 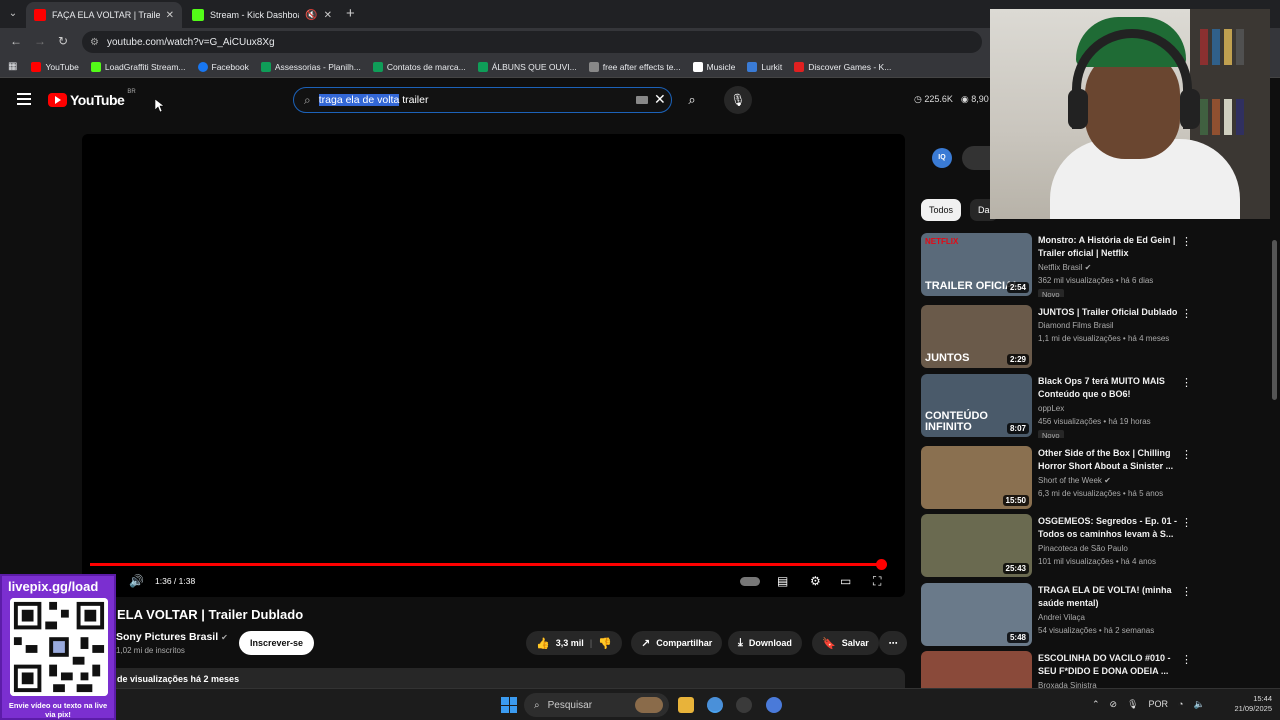 I want to click on page-scrollbar, so click(x=1274, y=385).